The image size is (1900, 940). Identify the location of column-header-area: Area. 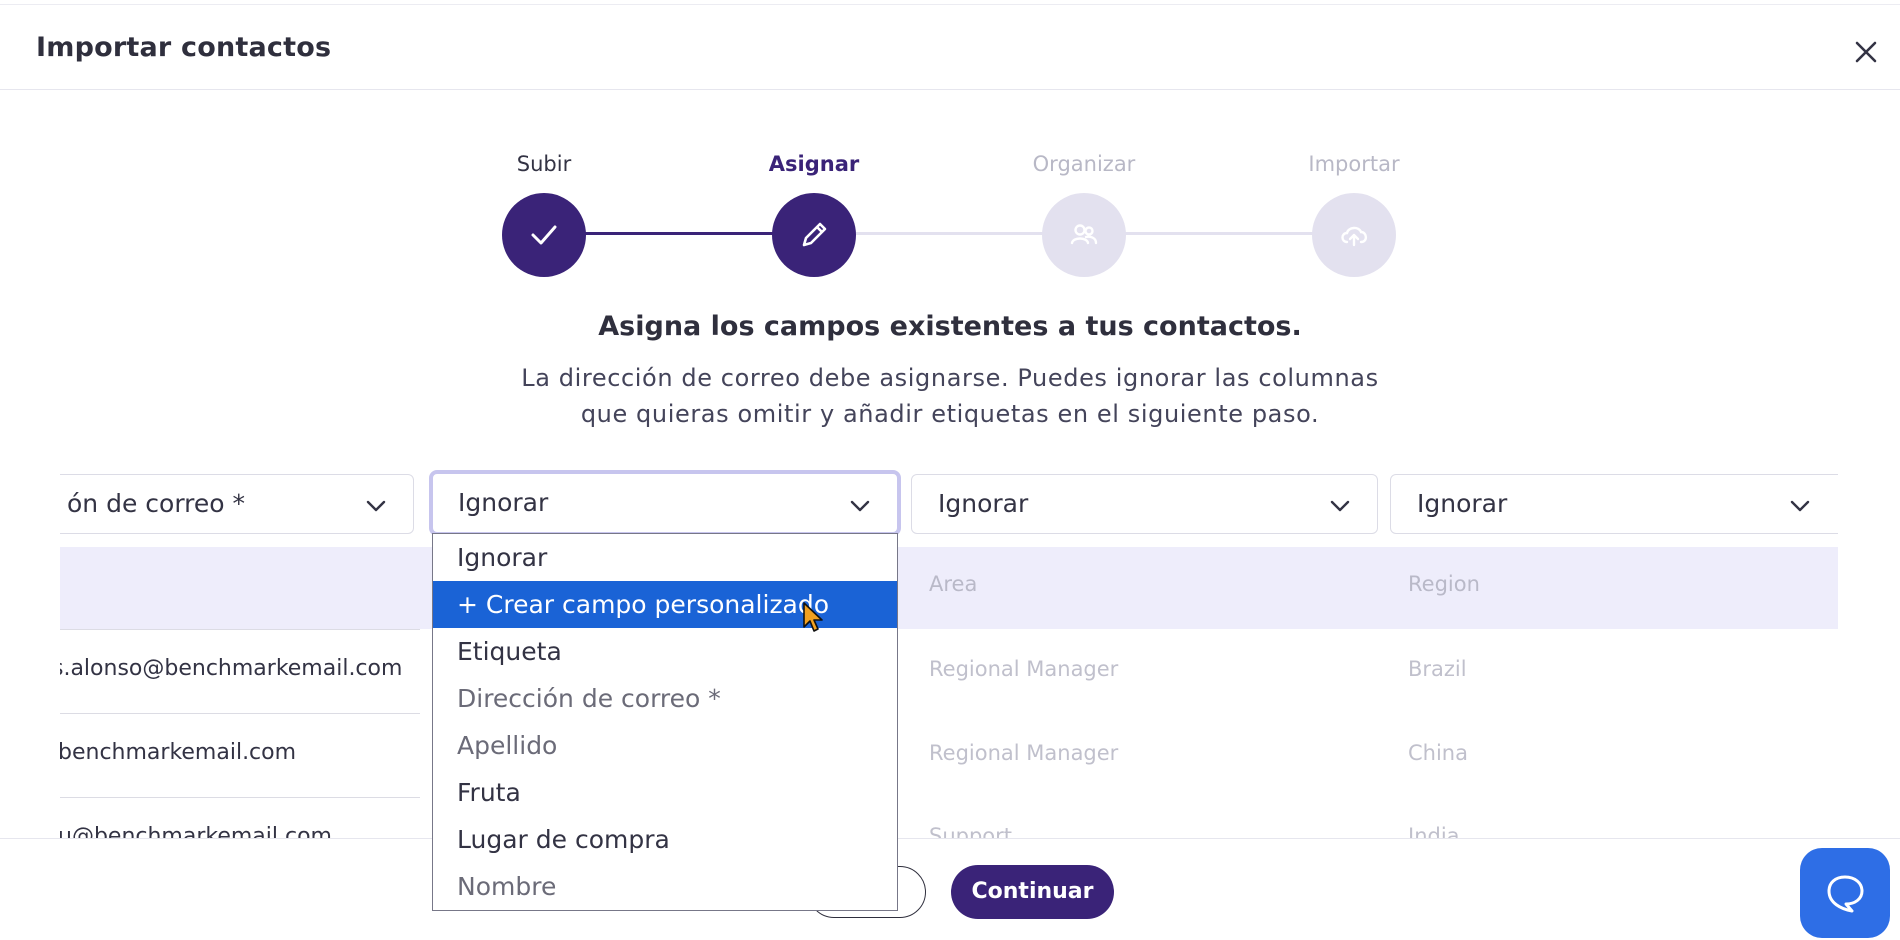
(953, 584).